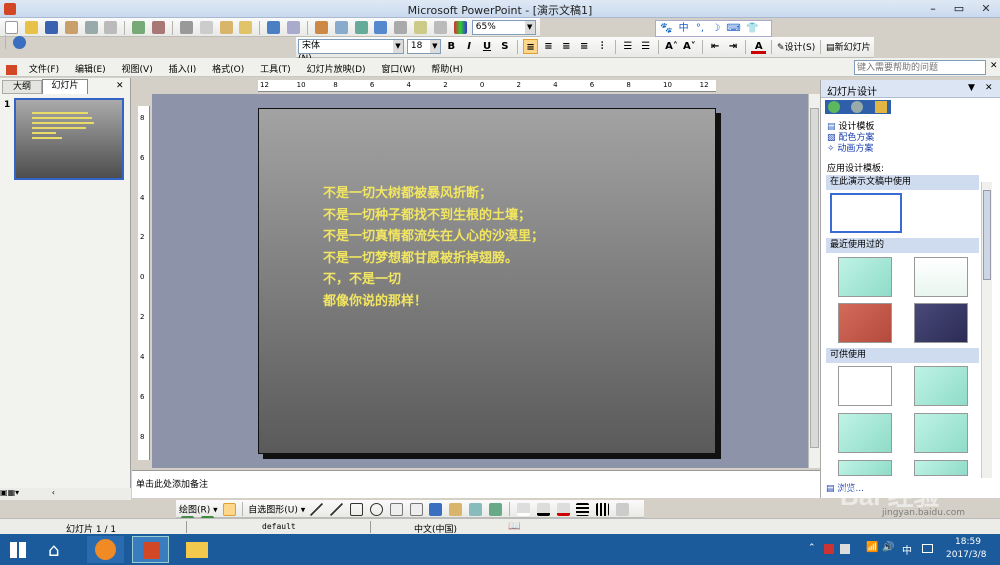 The width and height of the screenshot is (1000, 565). I want to click on tray-network-icon: 📶, so click(872, 547).